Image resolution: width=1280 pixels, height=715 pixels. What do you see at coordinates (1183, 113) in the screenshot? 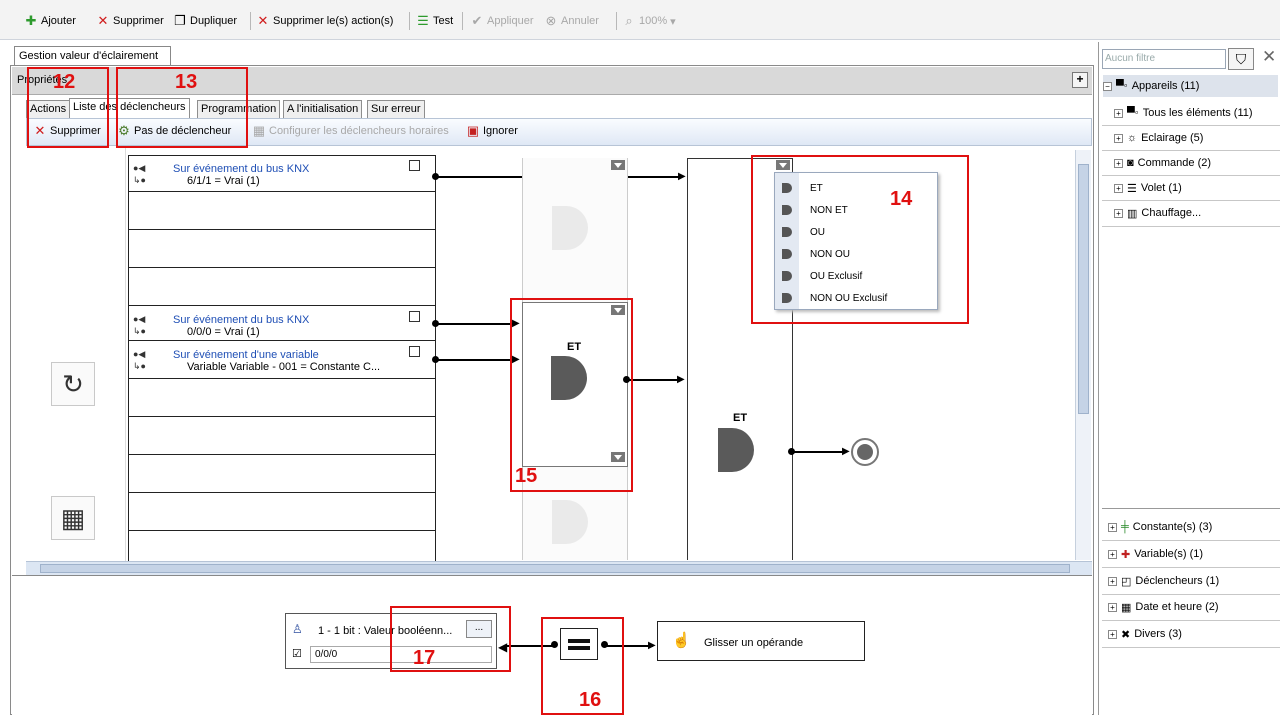
I see `tree-all-elements: + ▀◦ Tous les éléments (11)` at bounding box center [1183, 113].